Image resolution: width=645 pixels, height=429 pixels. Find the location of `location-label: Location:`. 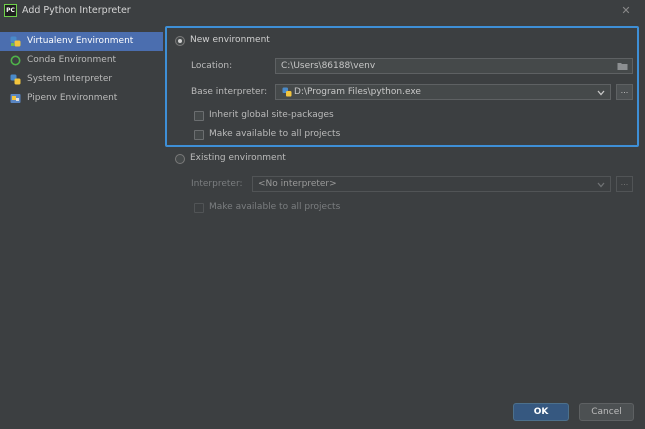

location-label: Location: is located at coordinates (212, 66).